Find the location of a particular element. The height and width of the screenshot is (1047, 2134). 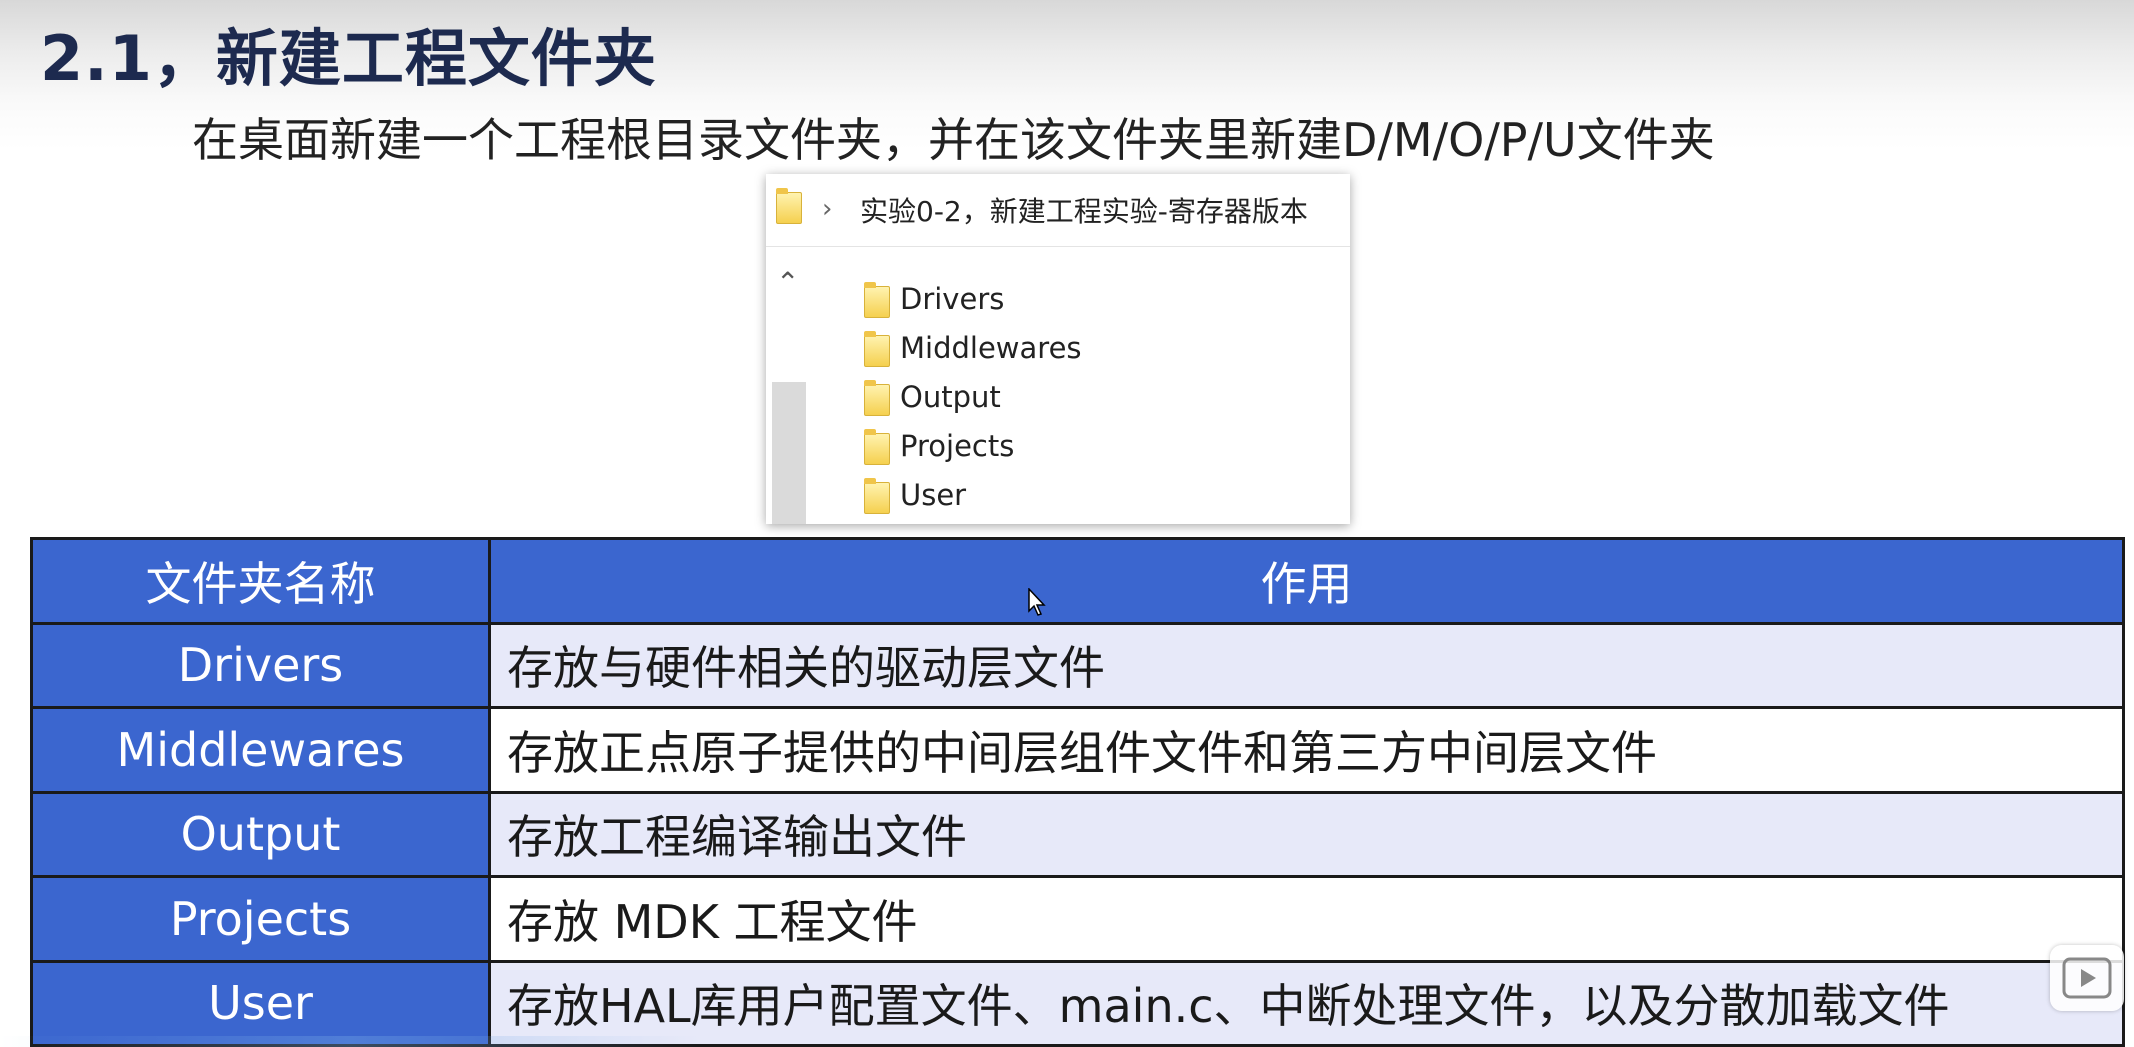

folder-name-cell: Drivers is located at coordinates (260, 665).